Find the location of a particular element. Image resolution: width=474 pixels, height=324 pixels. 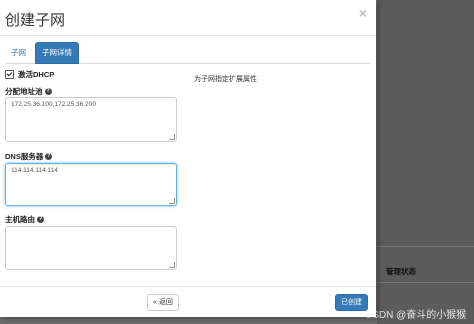

allocation-pool-label: 分配地址池 ? is located at coordinates (28, 91).